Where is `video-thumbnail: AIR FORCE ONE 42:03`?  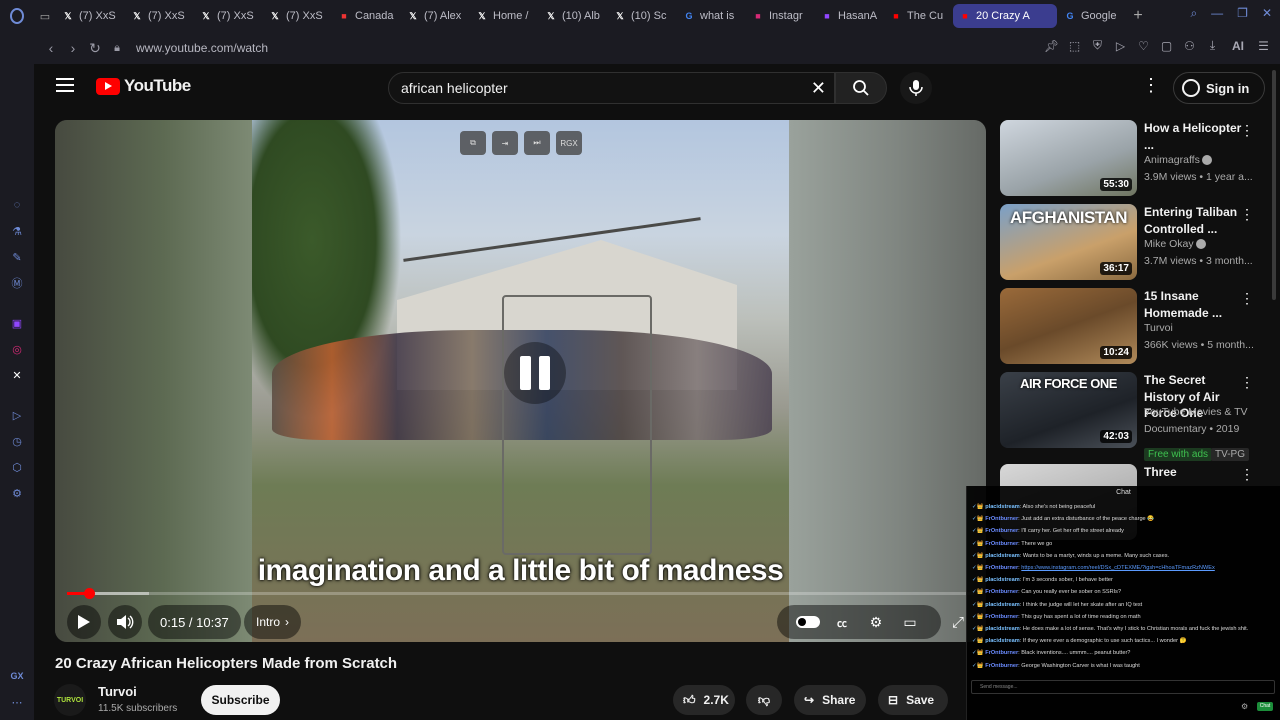
video-thumbnail: AIR FORCE ONE 42:03 is located at coordinates (1068, 410).